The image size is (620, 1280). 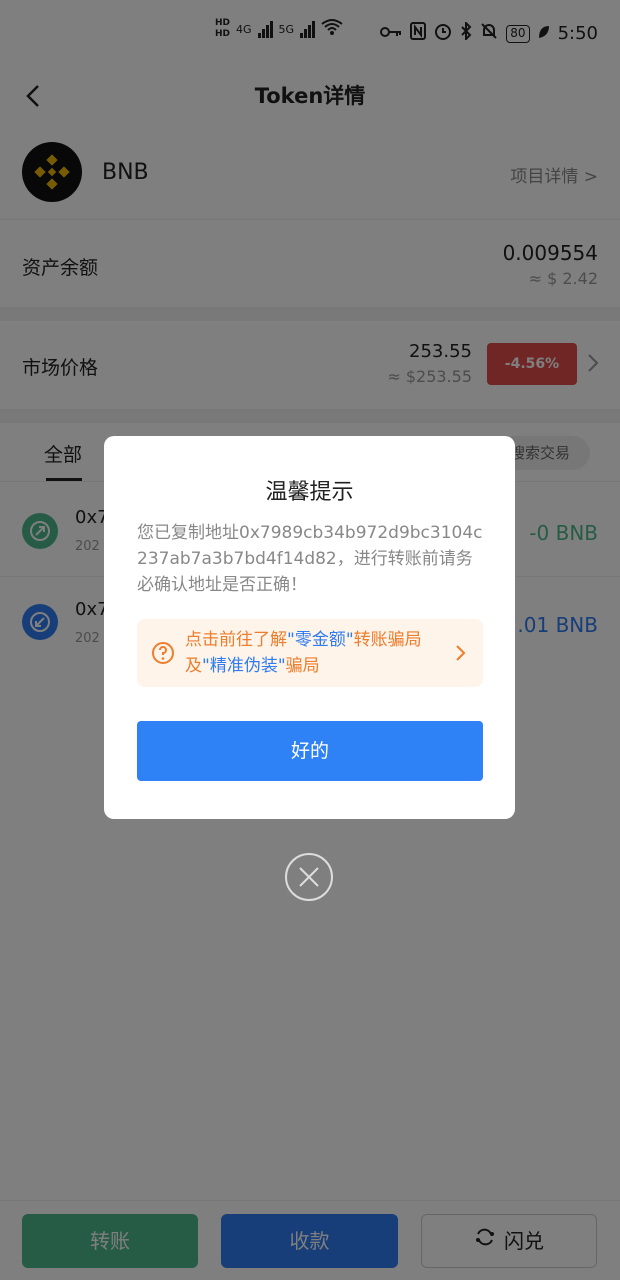 I want to click on close-icon, so click(x=309, y=877).